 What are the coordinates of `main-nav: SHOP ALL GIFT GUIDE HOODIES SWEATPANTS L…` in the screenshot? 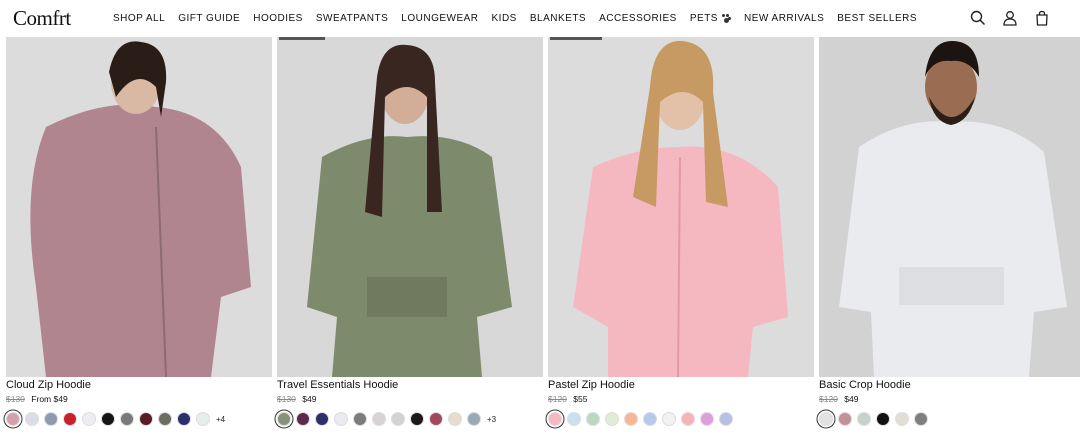 It's located at (521, 18).